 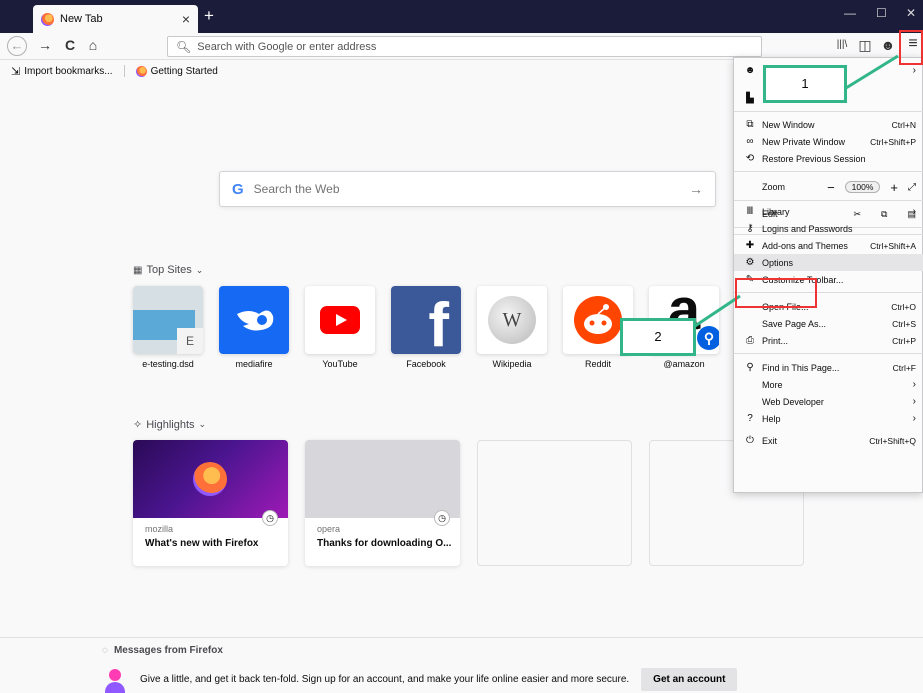 I want to click on step-1-callout: 1, so click(x=805, y=84).